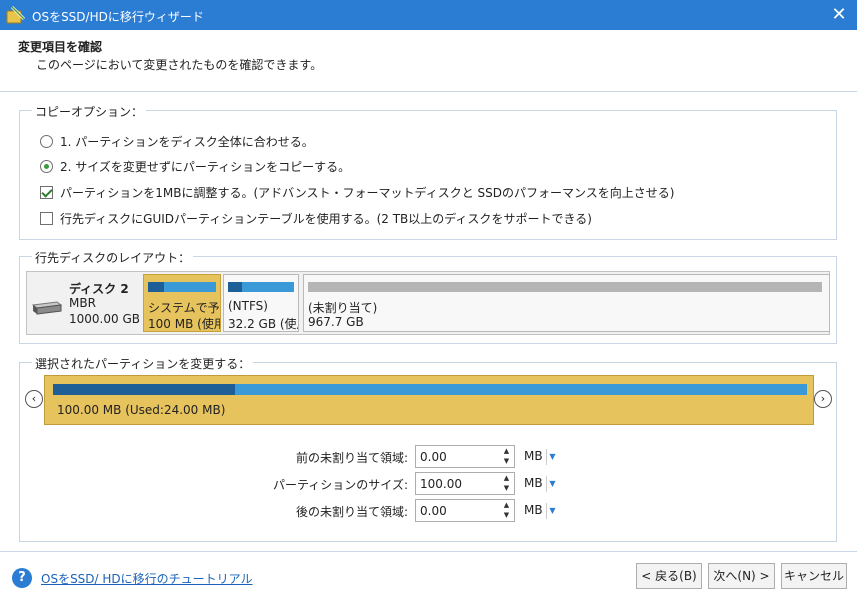  Describe the element at coordinates (60, 47) in the screenshot. I see `page-title: 変更項目を確認` at that location.